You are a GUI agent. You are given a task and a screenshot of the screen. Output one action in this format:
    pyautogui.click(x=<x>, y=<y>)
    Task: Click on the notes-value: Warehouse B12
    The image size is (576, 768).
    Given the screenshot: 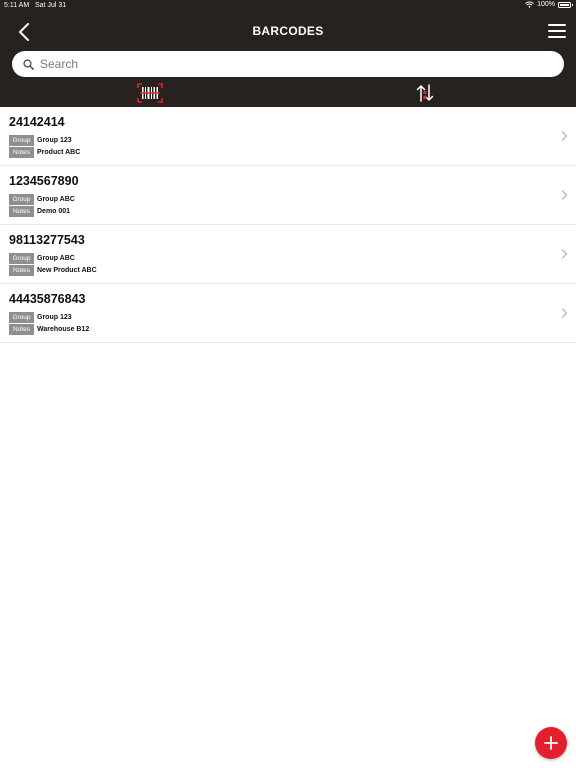 What is the action you would take?
    pyautogui.click(x=63, y=329)
    